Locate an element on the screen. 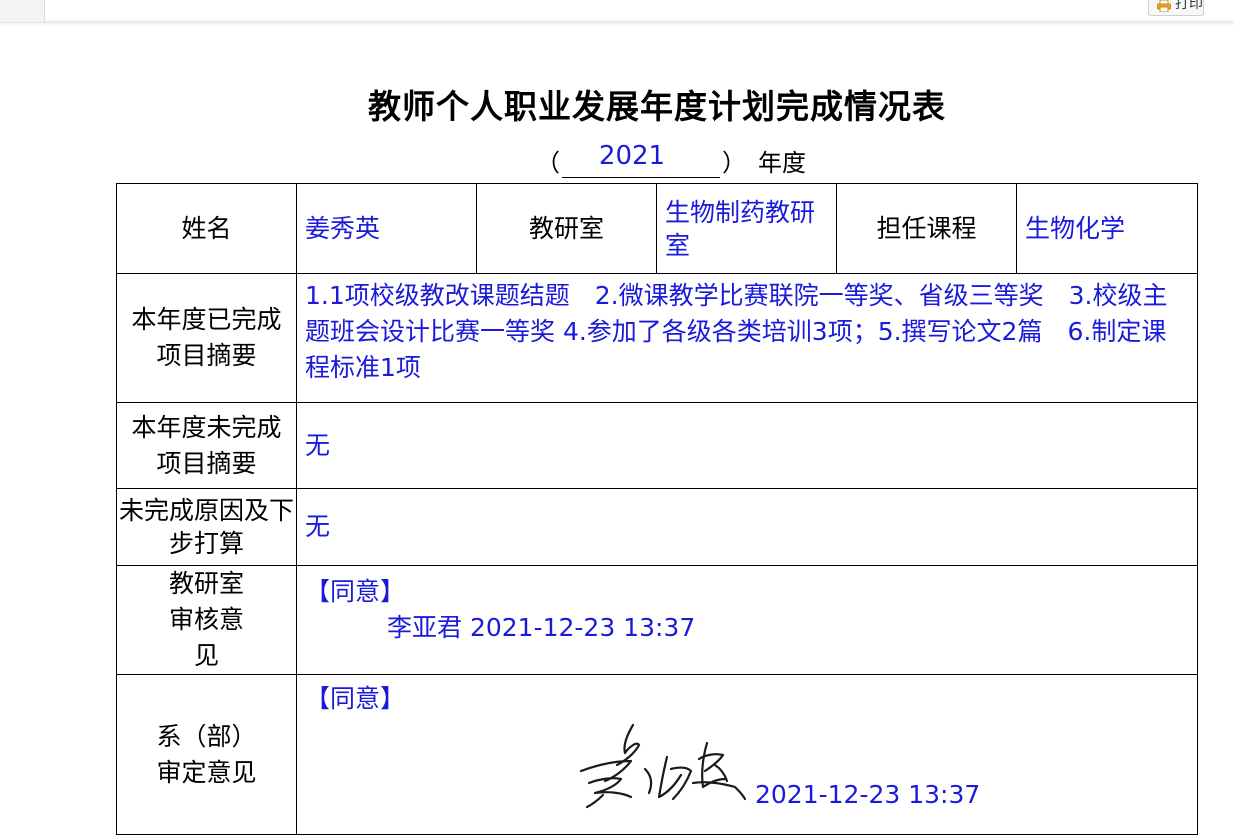 The image size is (1234, 835). table-row-basic-info: 姓名 姜秀英 教研室 生物制药教研室 担任课程 生物化学 is located at coordinates (657, 228).